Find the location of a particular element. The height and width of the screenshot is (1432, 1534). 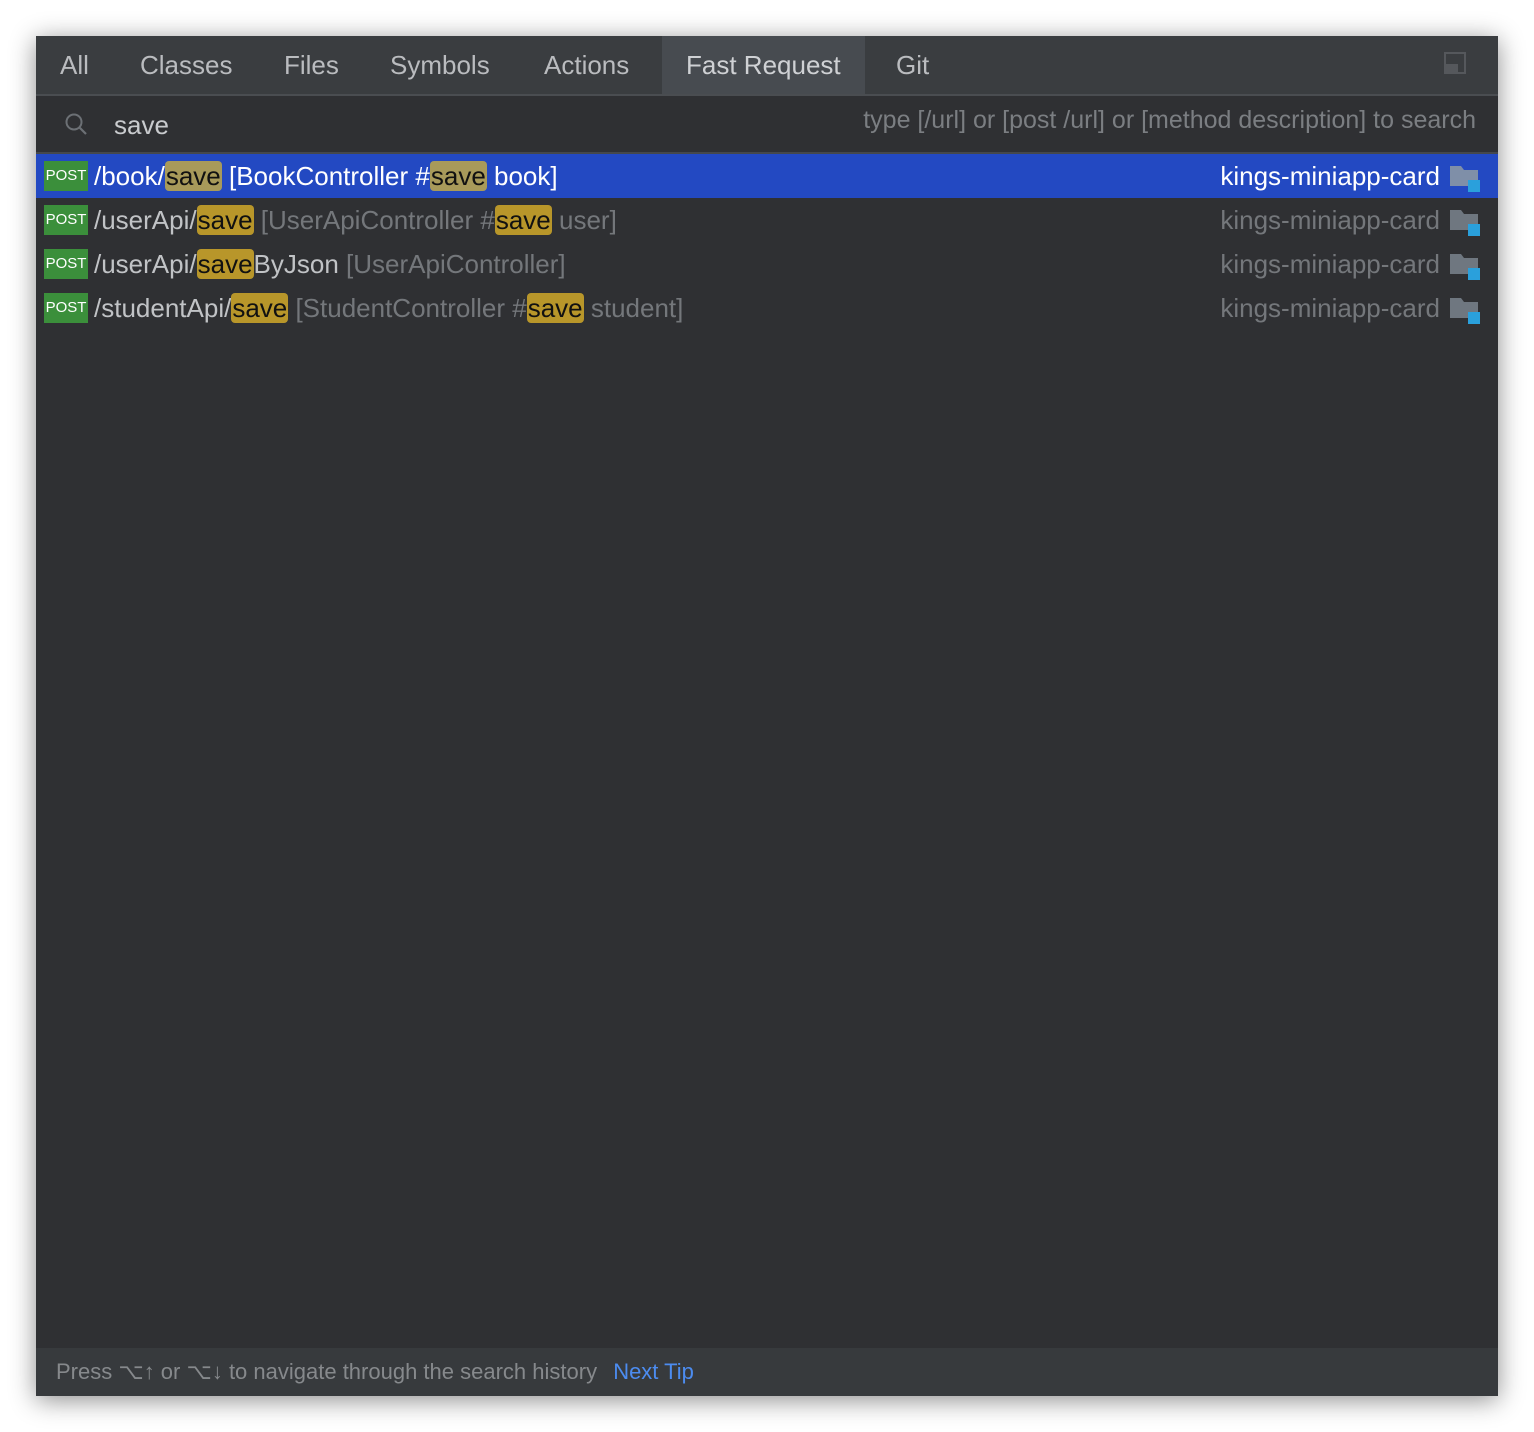

description-open: [UserApiController # is located at coordinates (374, 220).